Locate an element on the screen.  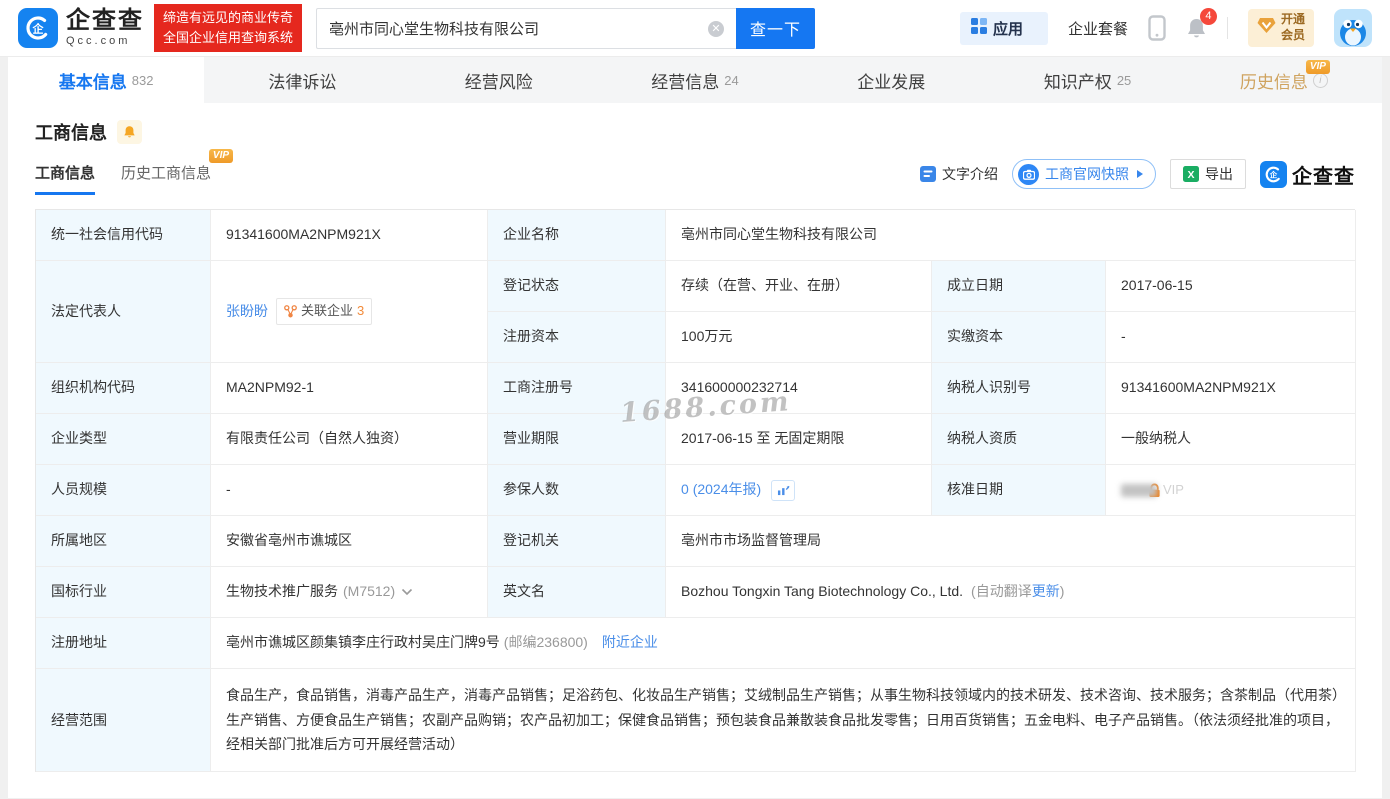
subtab-business-info: 工商信息 is located at coordinates (65, 178).